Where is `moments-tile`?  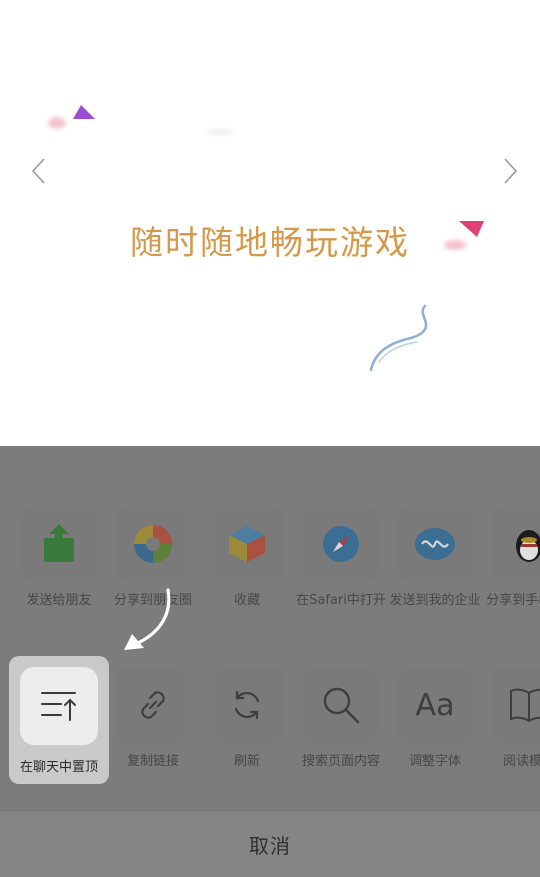
moments-tile is located at coordinates (153, 544).